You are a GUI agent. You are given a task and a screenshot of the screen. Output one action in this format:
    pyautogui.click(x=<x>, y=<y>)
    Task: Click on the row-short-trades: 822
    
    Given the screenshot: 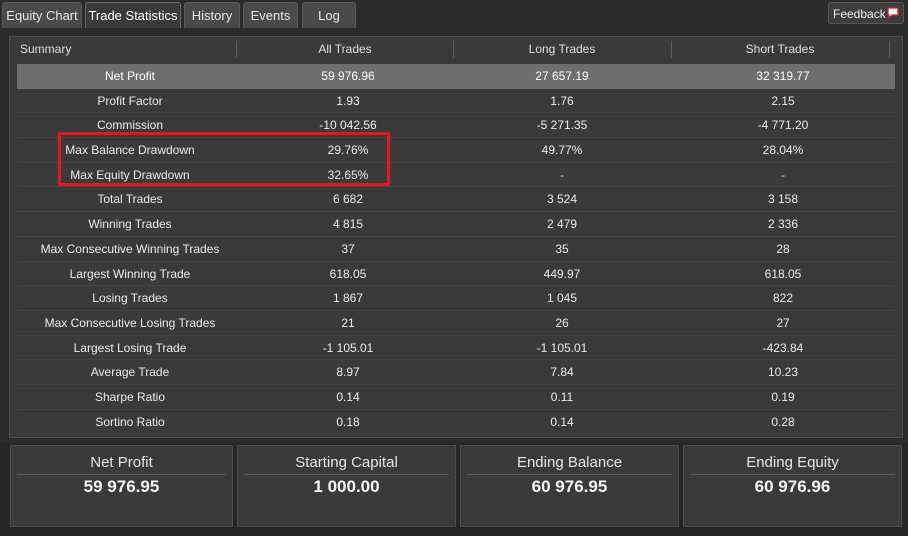 What is the action you would take?
    pyautogui.click(x=783, y=298)
    